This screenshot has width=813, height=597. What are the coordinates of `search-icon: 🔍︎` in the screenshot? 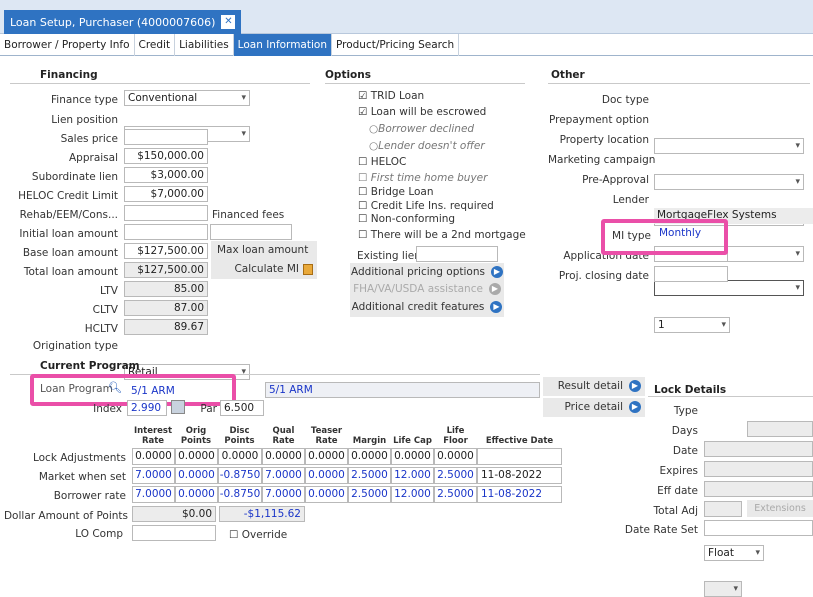 It's located at (115, 387).